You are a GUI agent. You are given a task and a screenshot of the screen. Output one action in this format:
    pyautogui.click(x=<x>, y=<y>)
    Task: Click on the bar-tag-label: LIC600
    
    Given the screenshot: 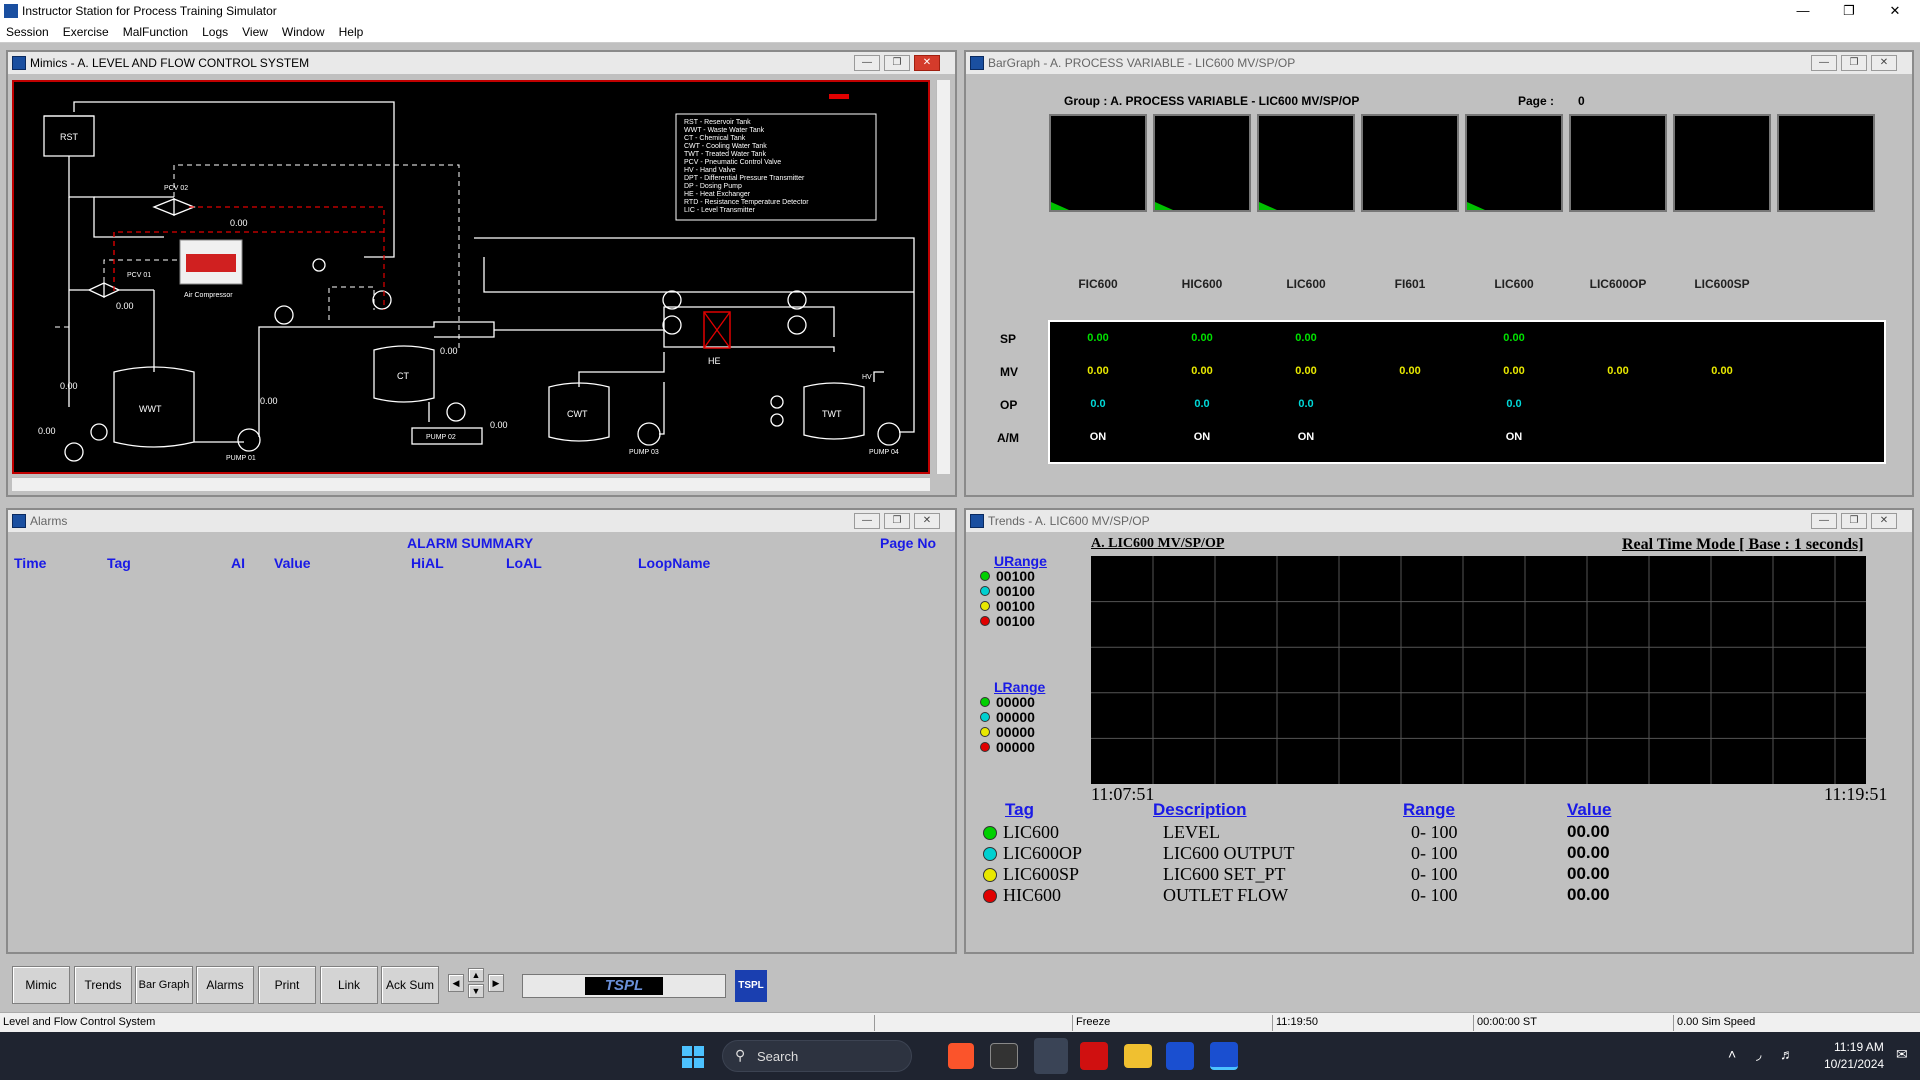 What is the action you would take?
    pyautogui.click(x=1306, y=284)
    